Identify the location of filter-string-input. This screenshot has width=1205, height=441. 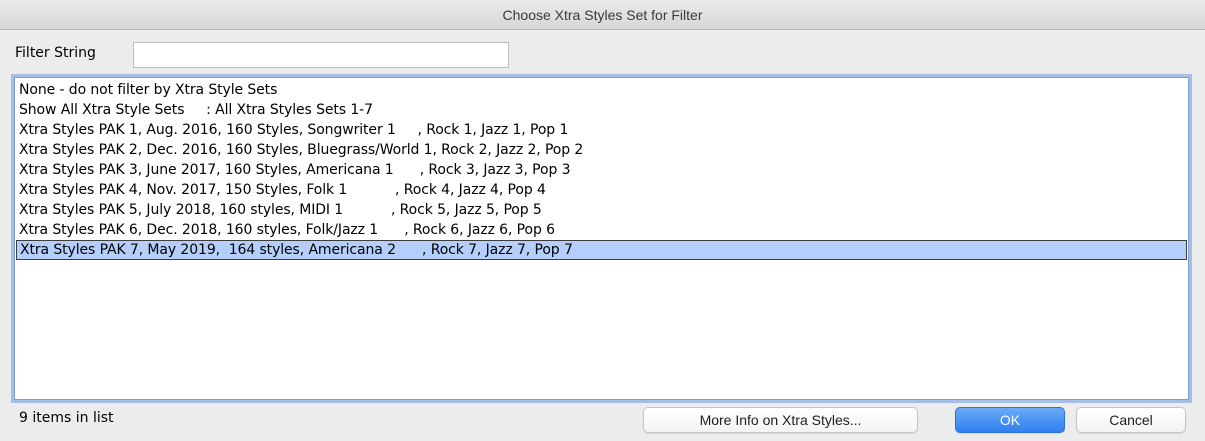
(321, 55).